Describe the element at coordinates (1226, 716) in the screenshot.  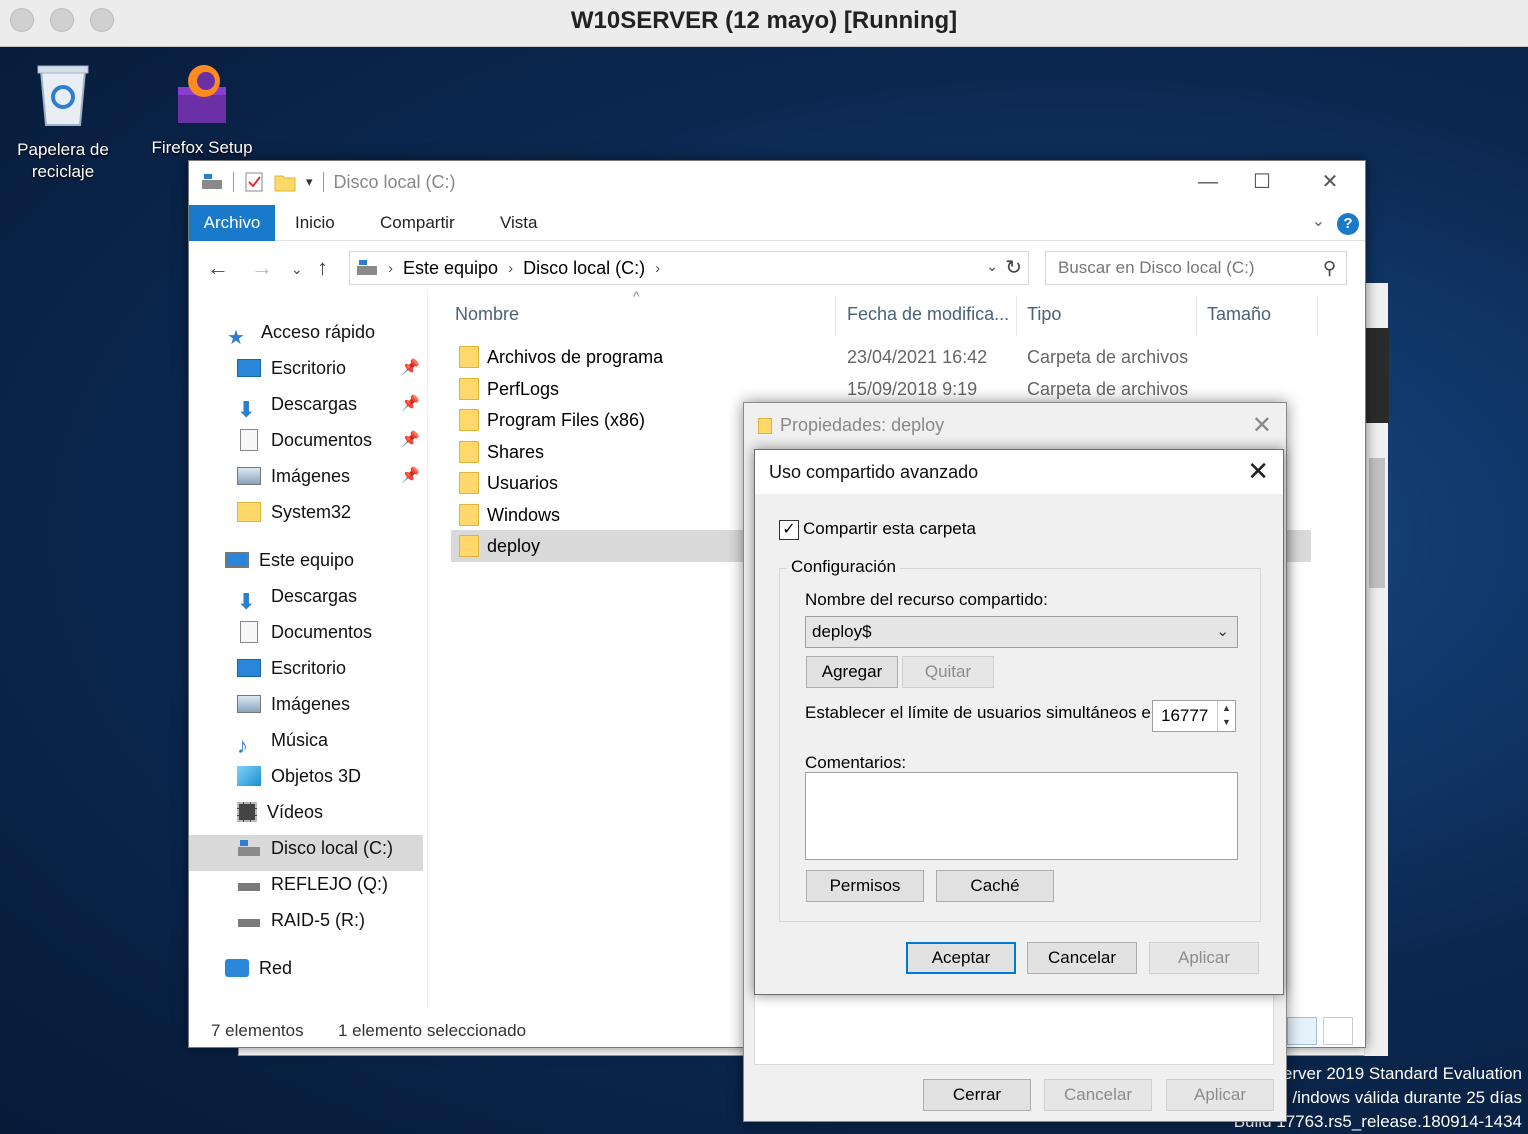
I see `spin-buttons: ▲ ▼` at that location.